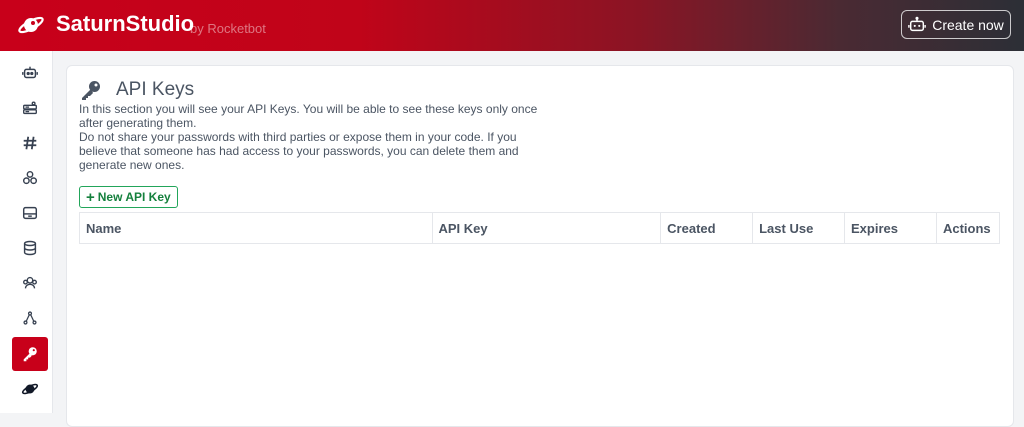 The height and width of the screenshot is (427, 1024). I want to click on server-icon, so click(30, 108).